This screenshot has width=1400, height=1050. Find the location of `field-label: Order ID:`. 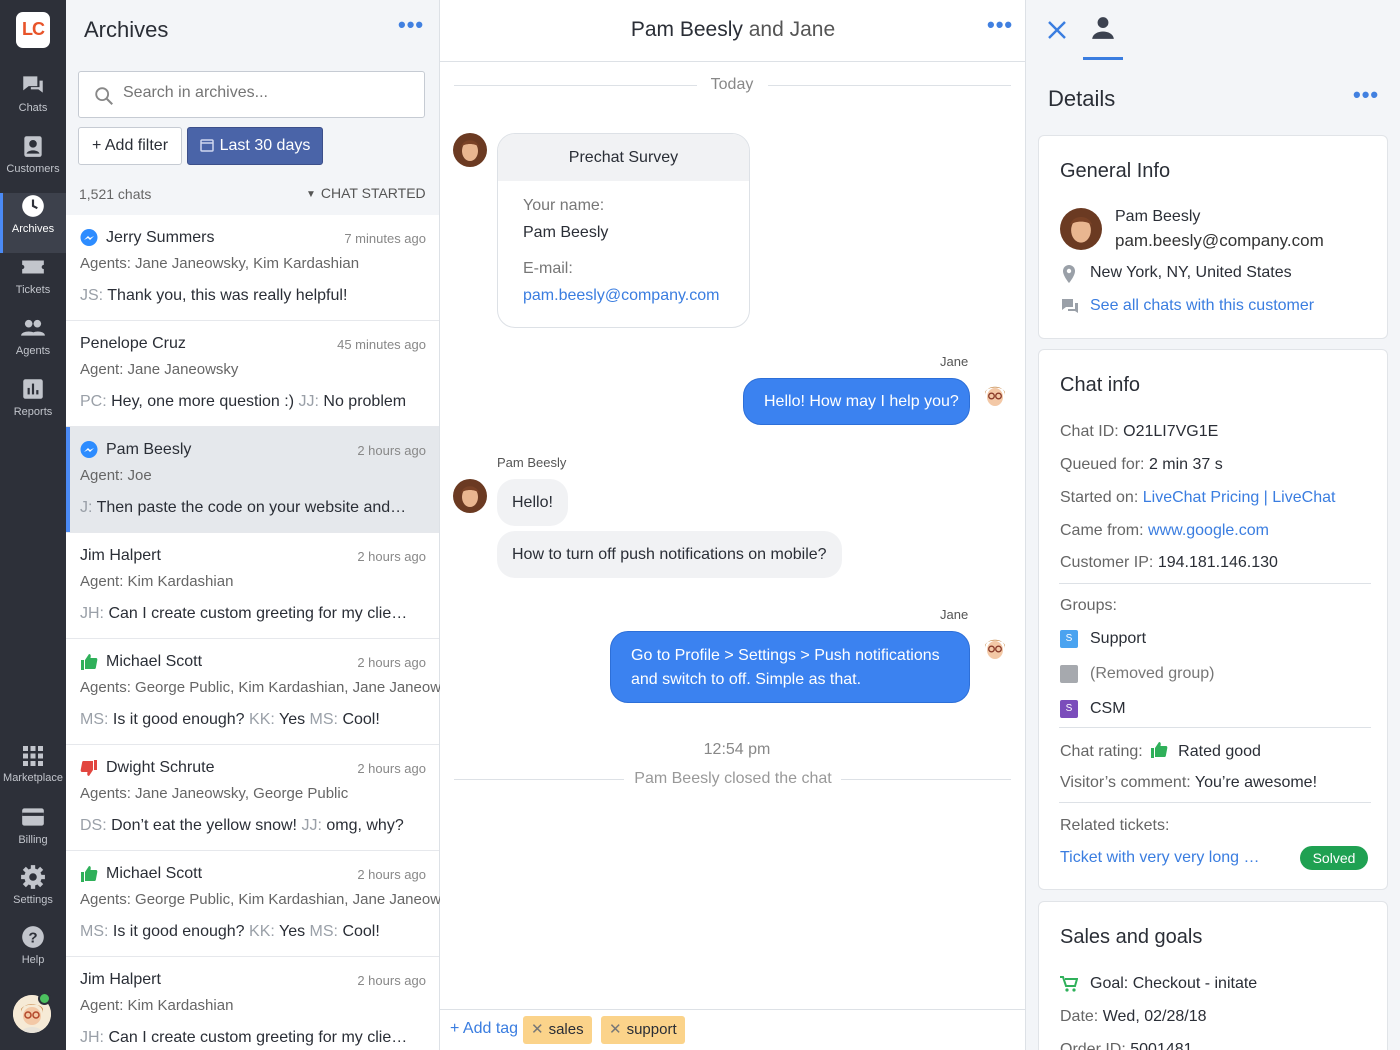

field-label: Order ID: is located at coordinates (1093, 1045).